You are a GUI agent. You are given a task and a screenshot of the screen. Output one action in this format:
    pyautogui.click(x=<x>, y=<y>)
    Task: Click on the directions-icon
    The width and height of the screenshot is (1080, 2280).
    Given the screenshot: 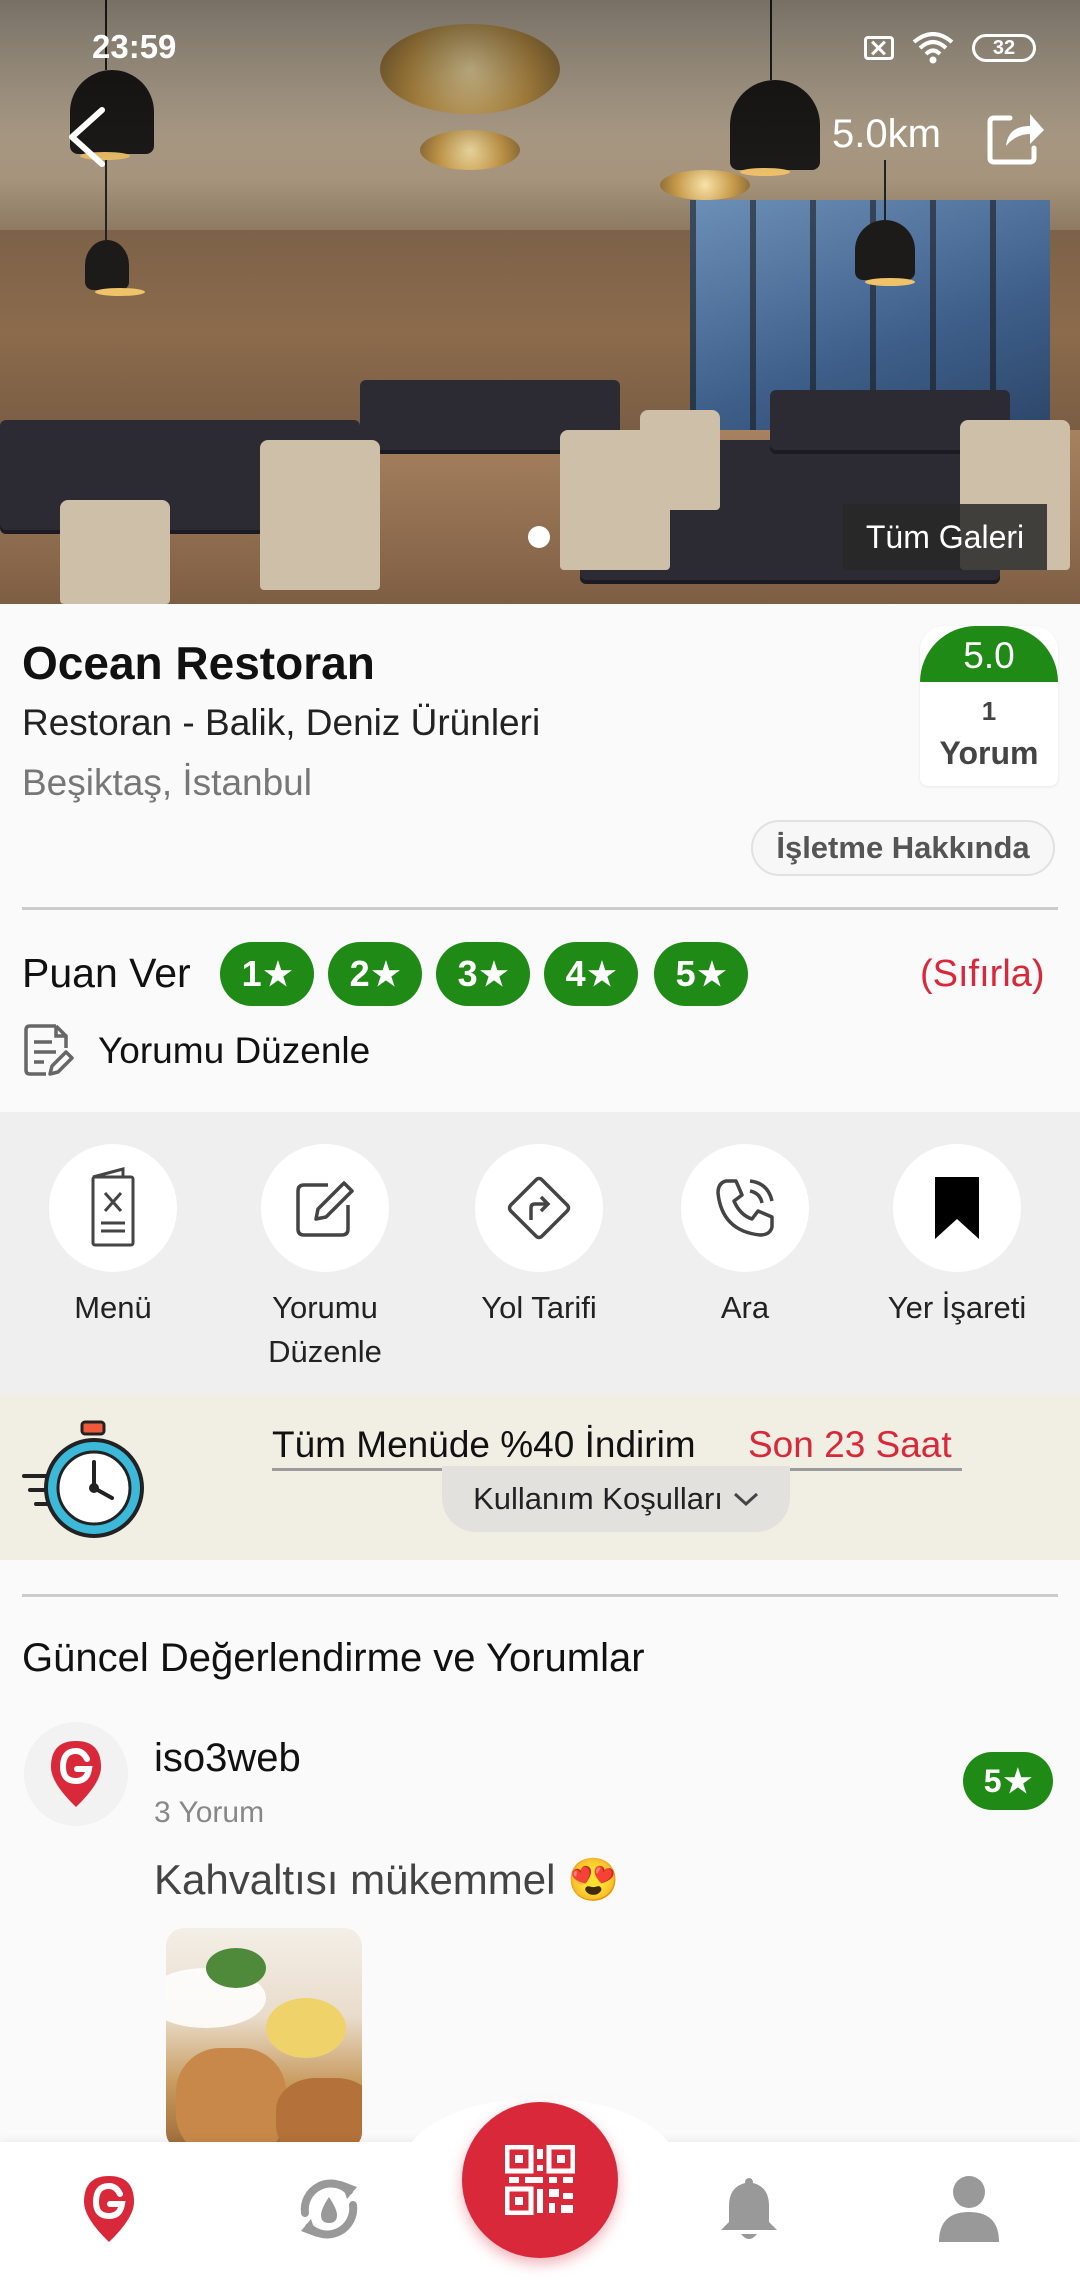 What is the action you would take?
    pyautogui.click(x=539, y=1208)
    